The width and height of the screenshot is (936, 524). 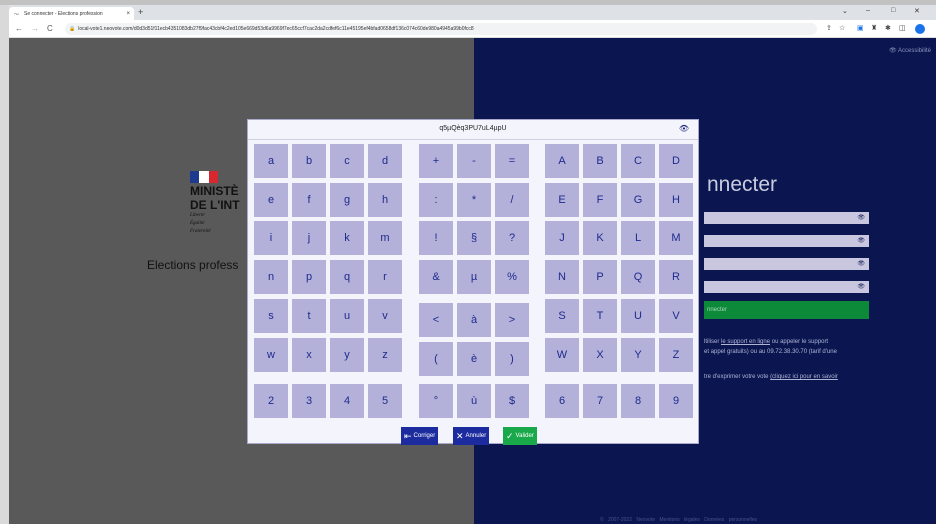 What do you see at coordinates (436, 401) in the screenshot?
I see `keyboard-key: °` at bounding box center [436, 401].